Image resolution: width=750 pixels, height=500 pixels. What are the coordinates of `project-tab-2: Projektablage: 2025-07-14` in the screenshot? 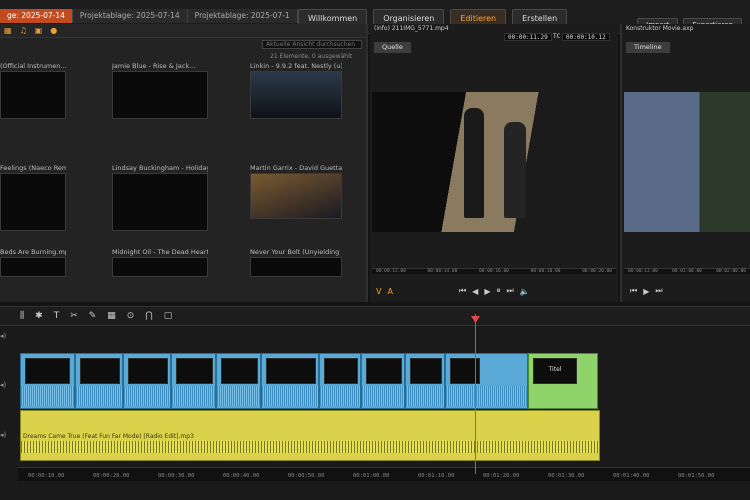 It's located at (130, 16).